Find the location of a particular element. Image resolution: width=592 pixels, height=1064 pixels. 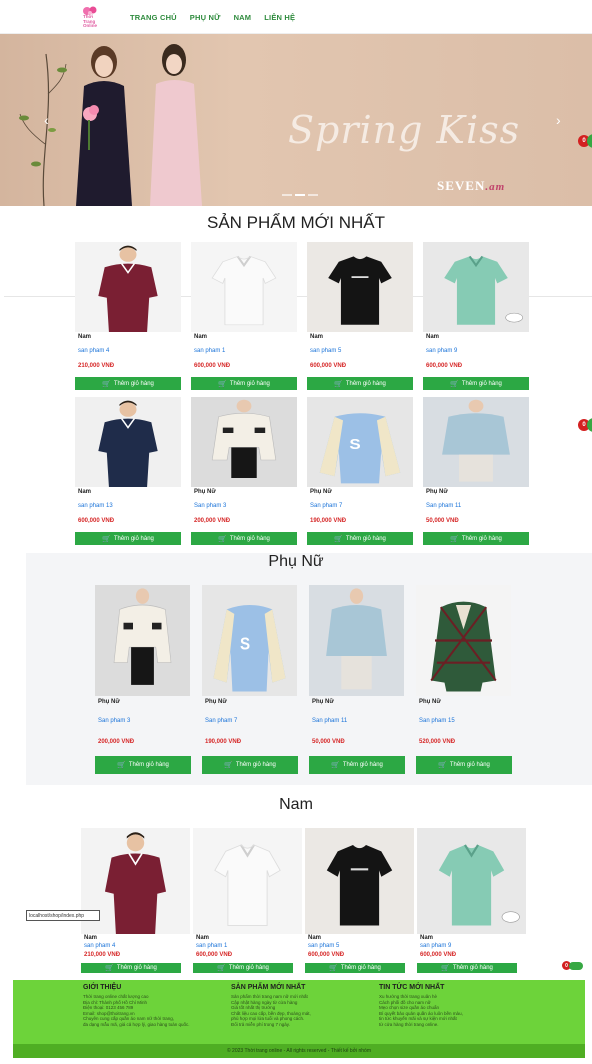

women-section-title: Phụ Nữ is located at coordinates (296, 561).